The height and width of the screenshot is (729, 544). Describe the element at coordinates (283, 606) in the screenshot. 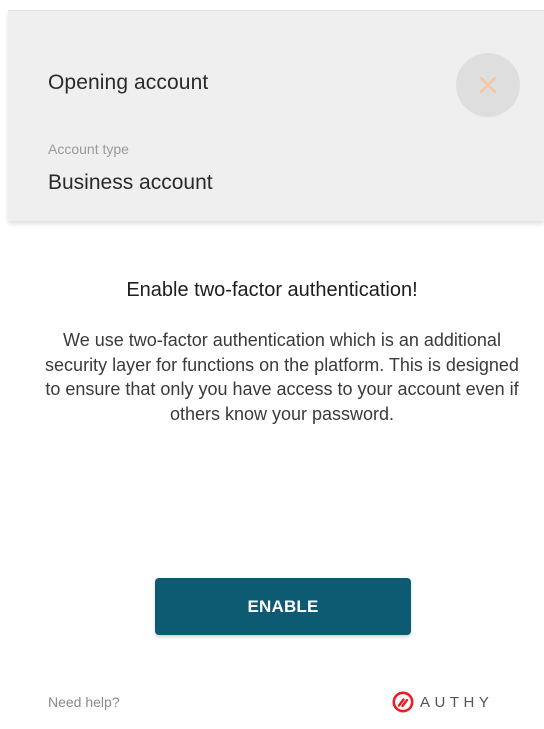

I see `enable-button: ENABLE` at that location.